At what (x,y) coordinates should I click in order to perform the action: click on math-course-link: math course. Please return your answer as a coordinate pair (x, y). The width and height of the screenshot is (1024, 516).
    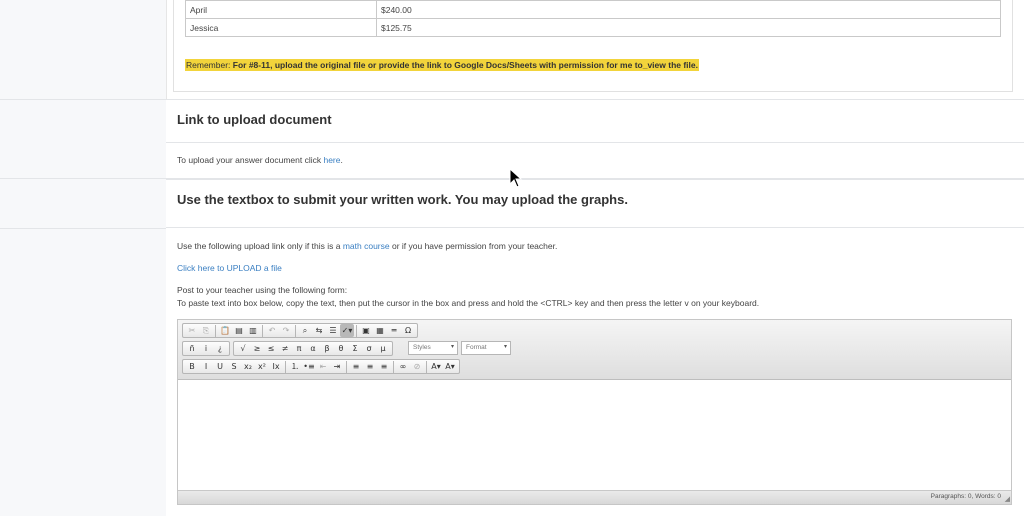
    Looking at the image, I should click on (366, 246).